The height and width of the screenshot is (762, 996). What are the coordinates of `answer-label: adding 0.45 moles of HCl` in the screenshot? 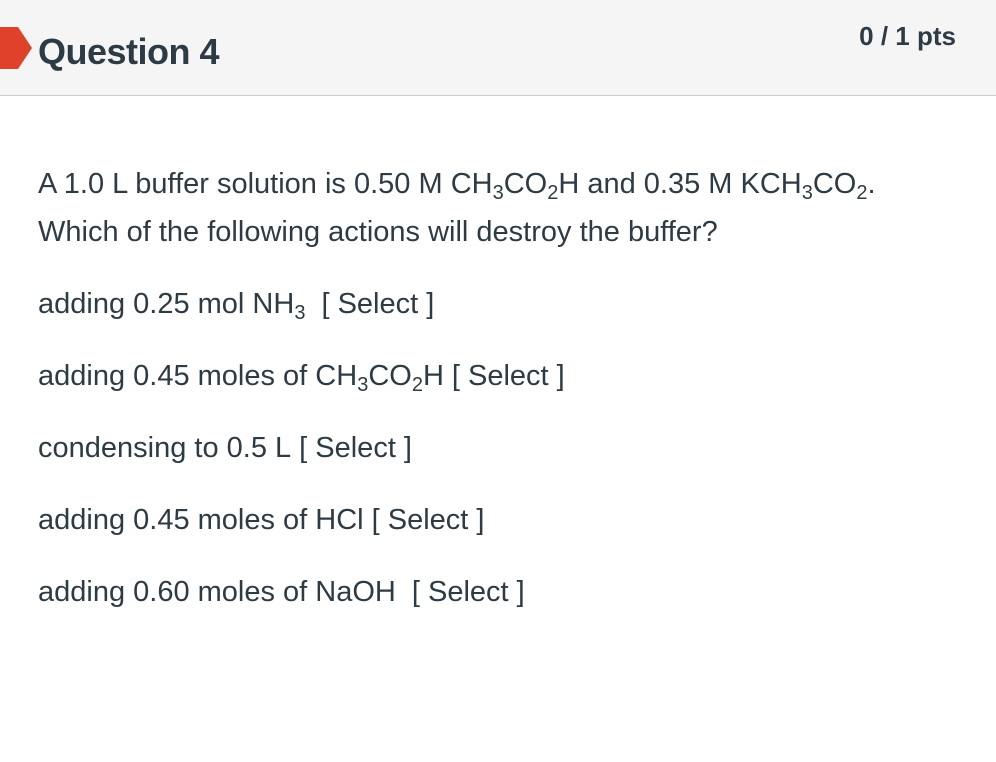 It's located at (201, 520).